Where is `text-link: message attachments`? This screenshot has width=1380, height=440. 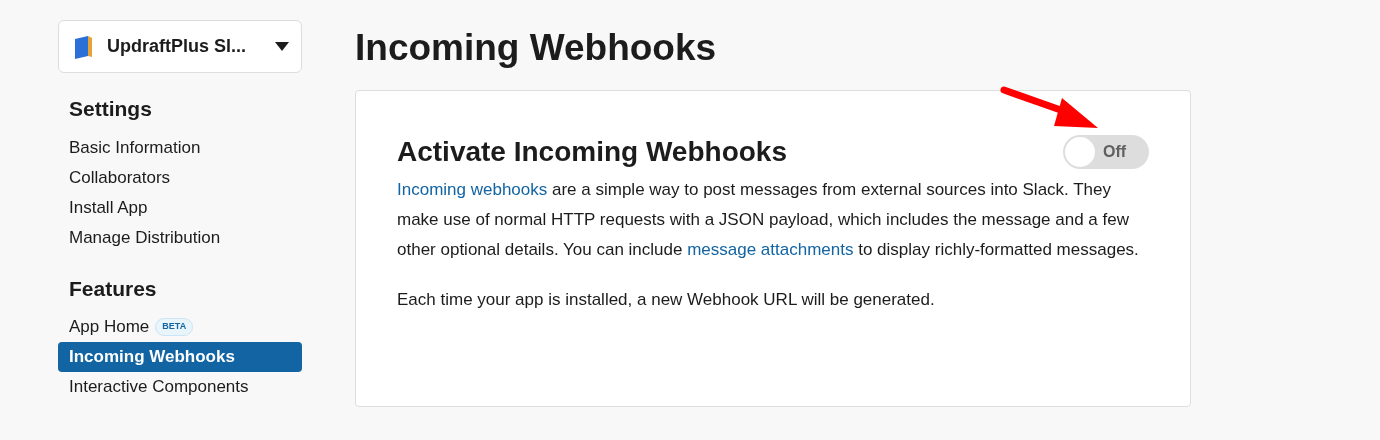
text-link: message attachments is located at coordinates (770, 249).